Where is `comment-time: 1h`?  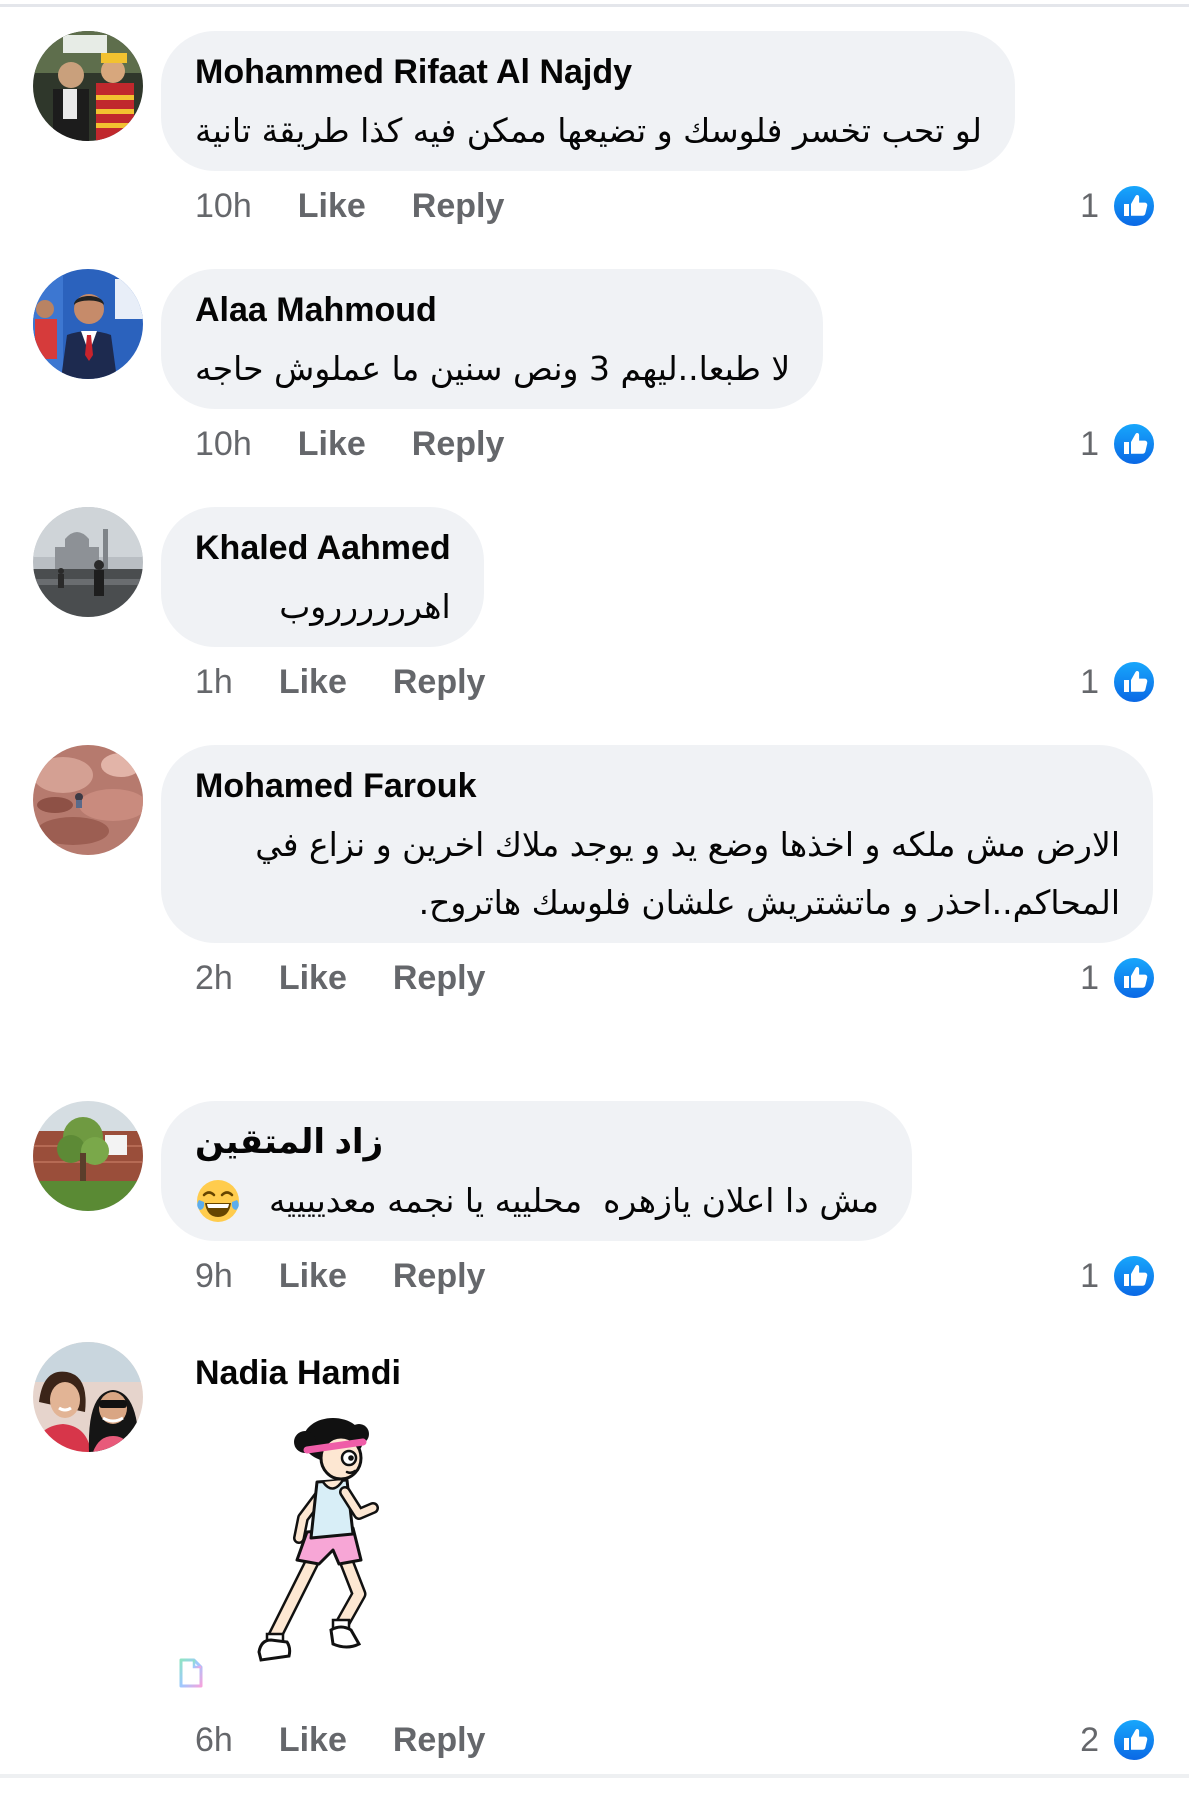
comment-time: 1h is located at coordinates (214, 682).